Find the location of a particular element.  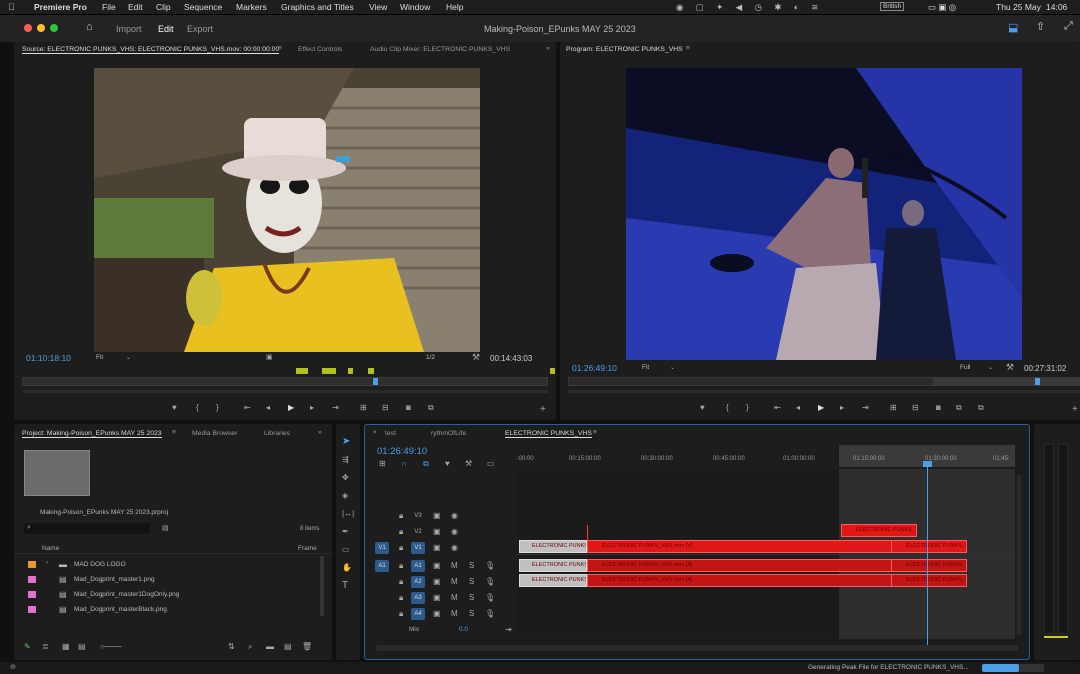

freeform-view-icon: ▤ is located at coordinates (82, 647).